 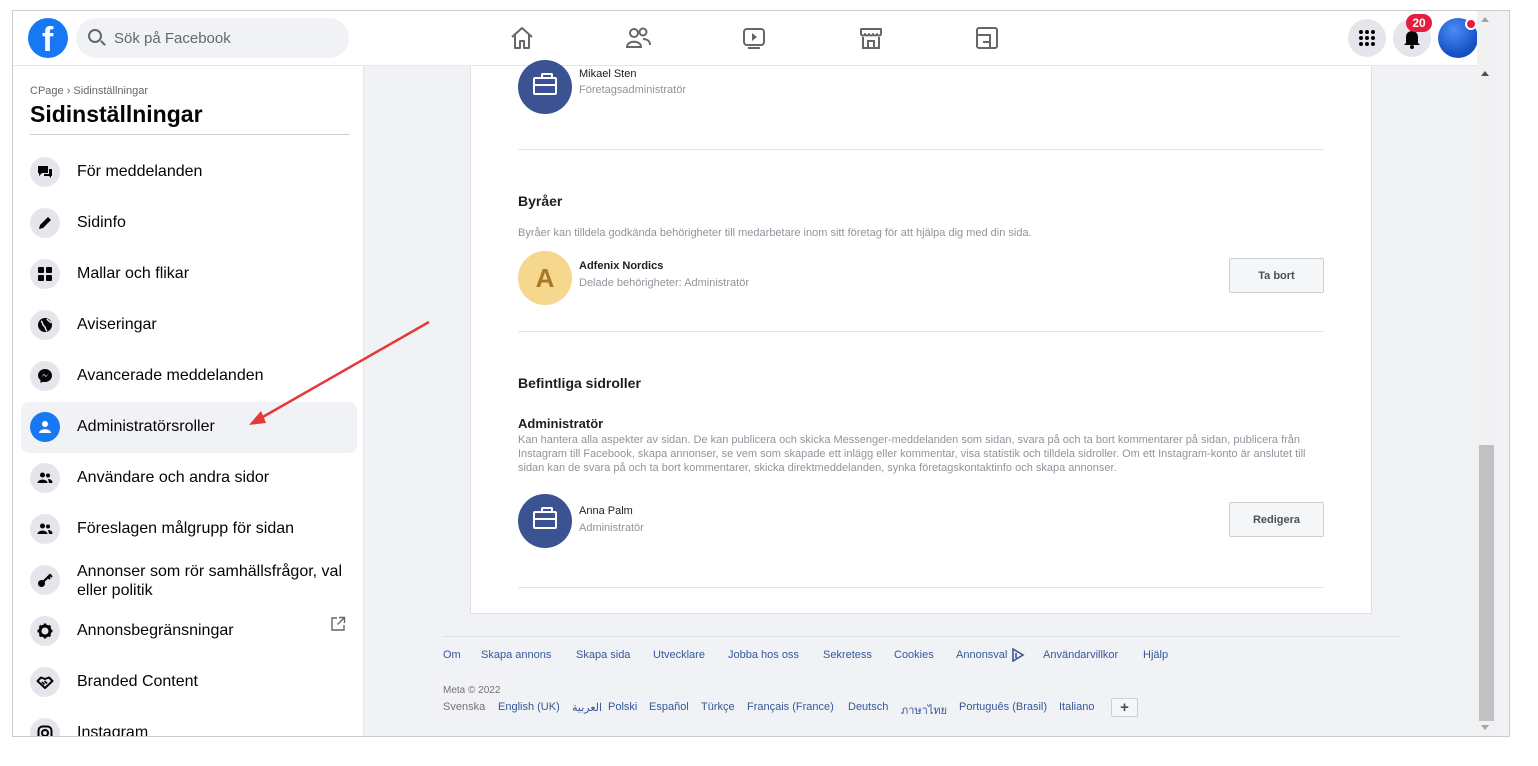 I want to click on messenger-icon, so click(x=45, y=376).